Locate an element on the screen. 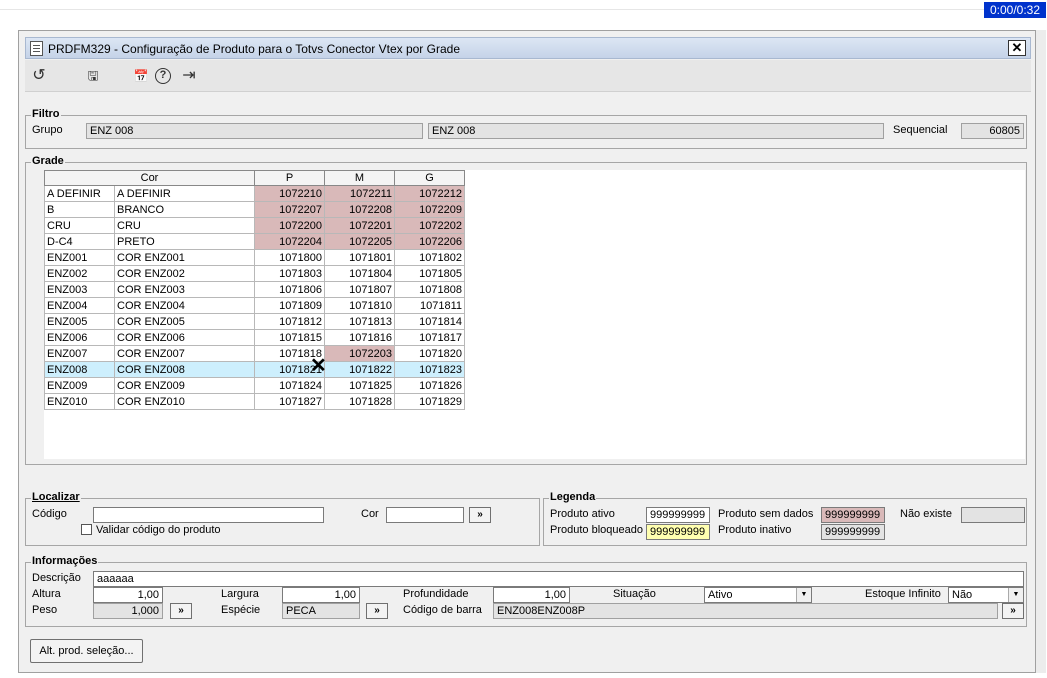 The height and width of the screenshot is (678, 1047). table-row: ENZ010 COR ENZ010 1071827 1071828 1071829 is located at coordinates (254, 401).